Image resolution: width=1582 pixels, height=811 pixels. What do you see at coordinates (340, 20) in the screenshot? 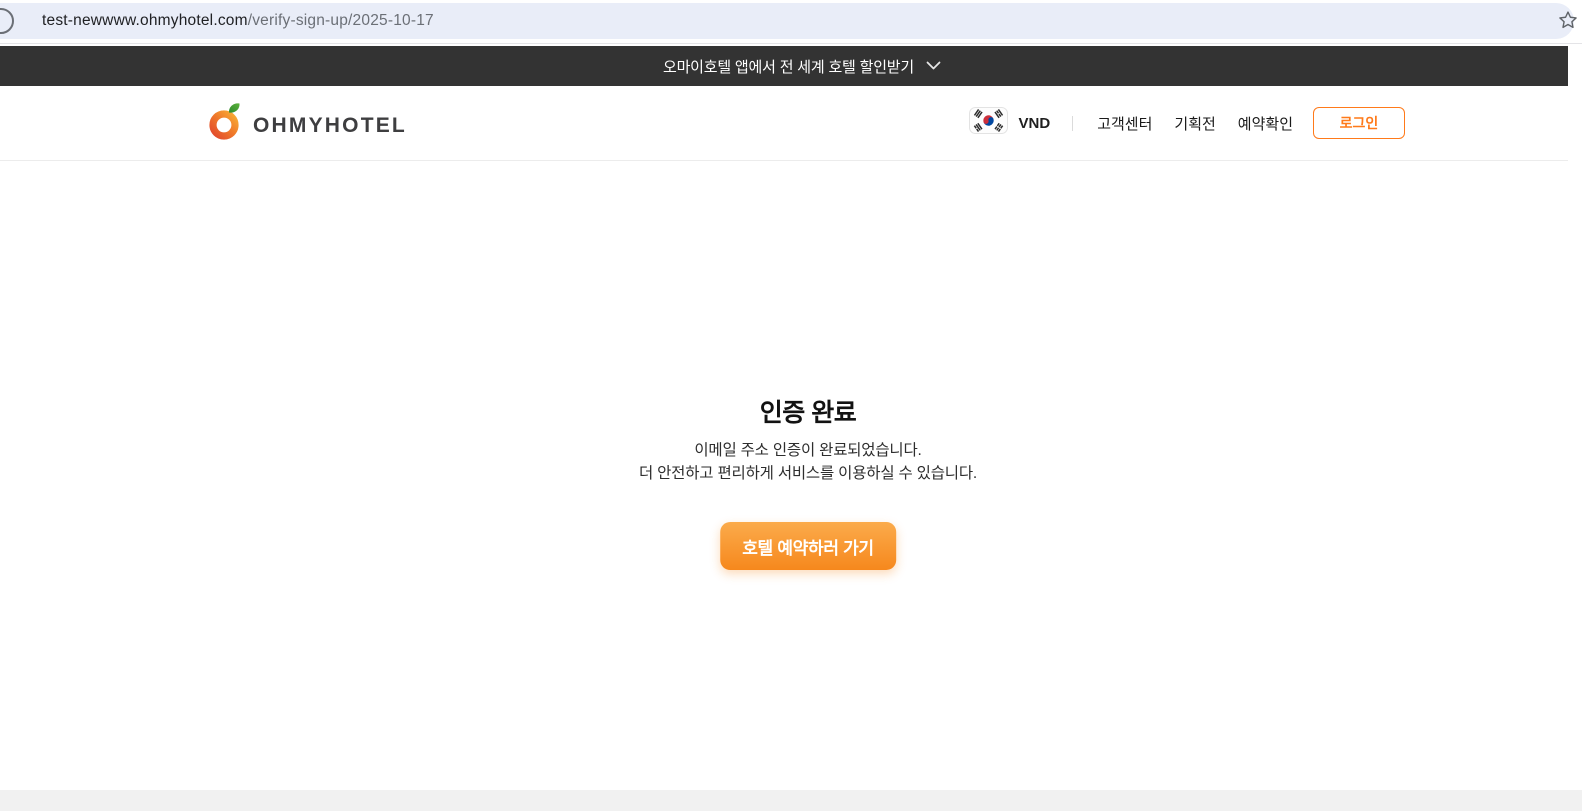
I see `url-path: /verify-sign-up/2025-10-17` at bounding box center [340, 20].